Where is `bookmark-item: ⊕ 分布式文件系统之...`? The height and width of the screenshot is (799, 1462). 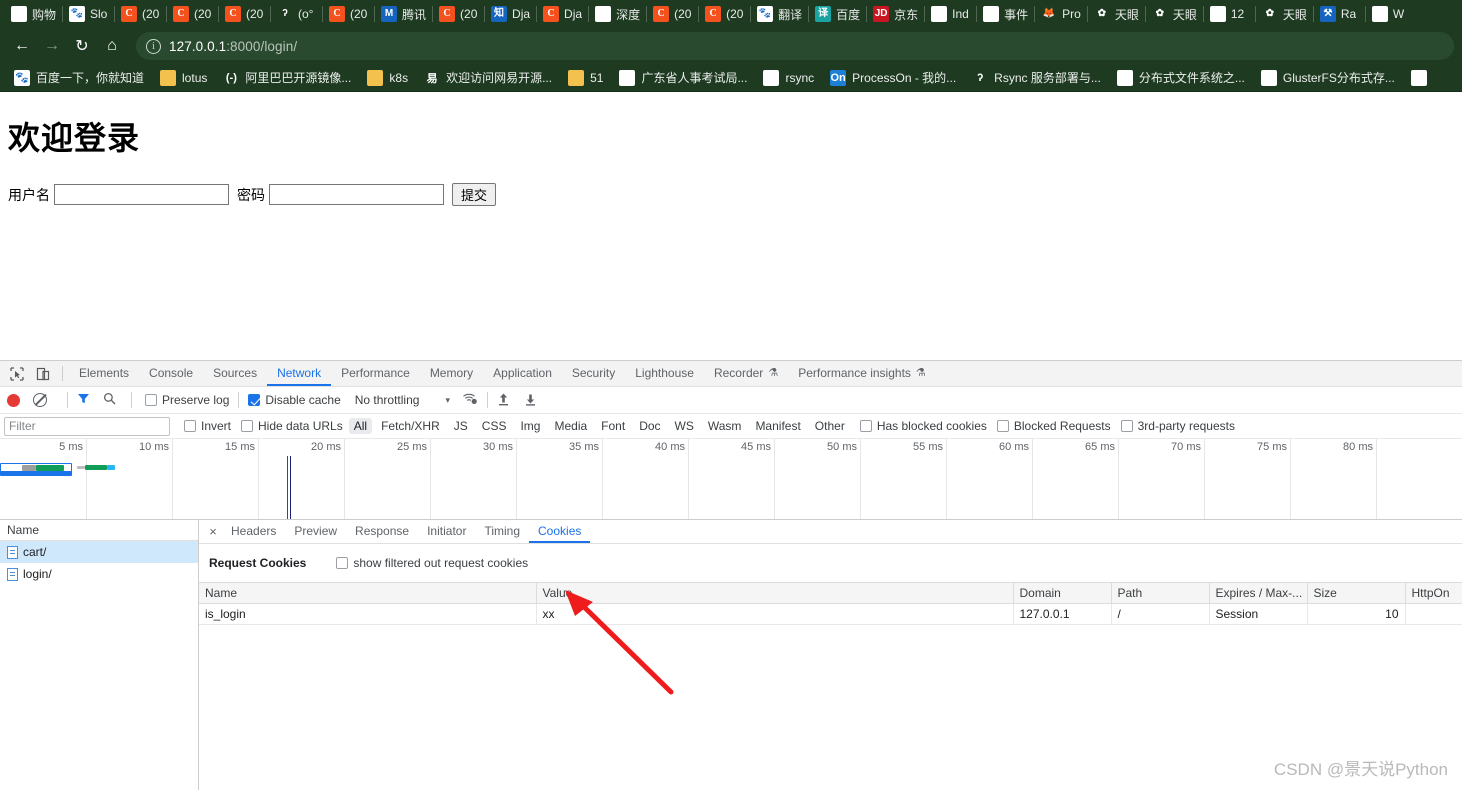 bookmark-item: ⊕ 分布式文件系统之... is located at coordinates (1181, 78).